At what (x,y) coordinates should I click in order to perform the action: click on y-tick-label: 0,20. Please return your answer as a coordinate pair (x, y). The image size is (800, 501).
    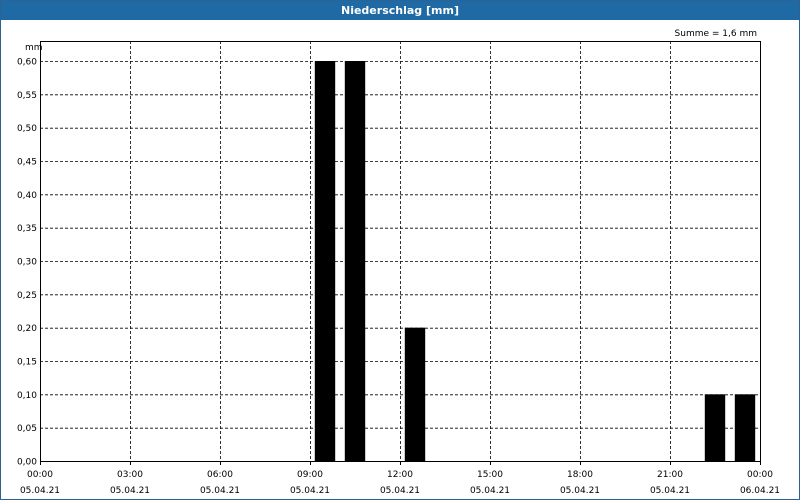
    Looking at the image, I should click on (27, 329).